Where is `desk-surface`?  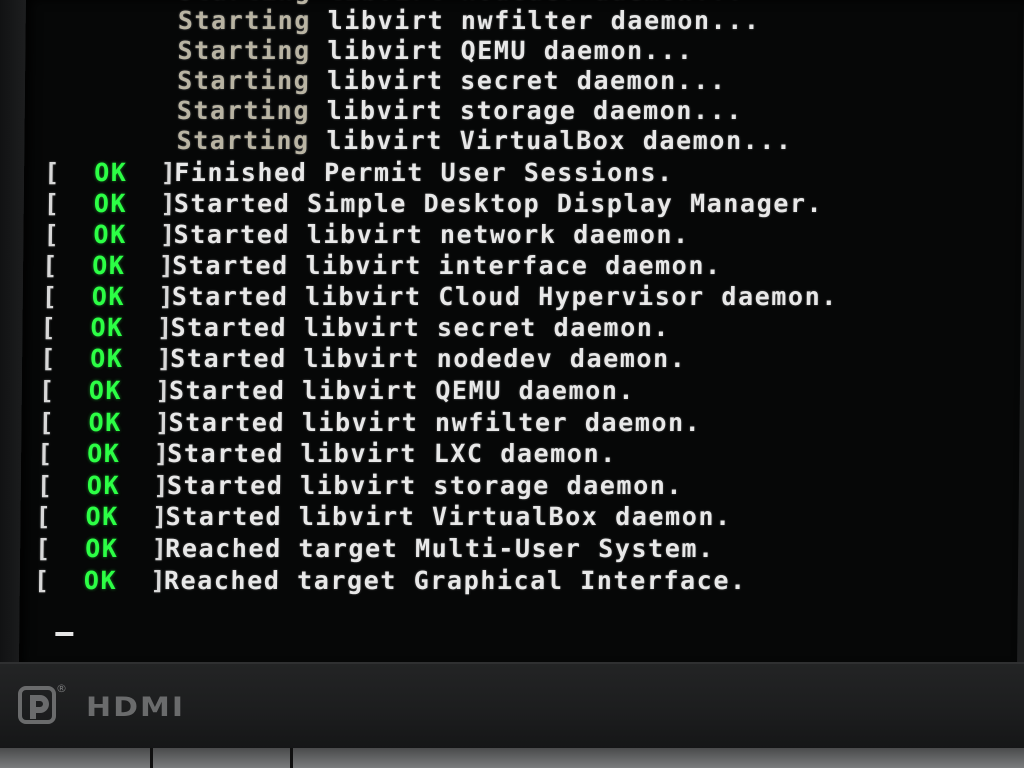 desk-surface is located at coordinates (512, 758).